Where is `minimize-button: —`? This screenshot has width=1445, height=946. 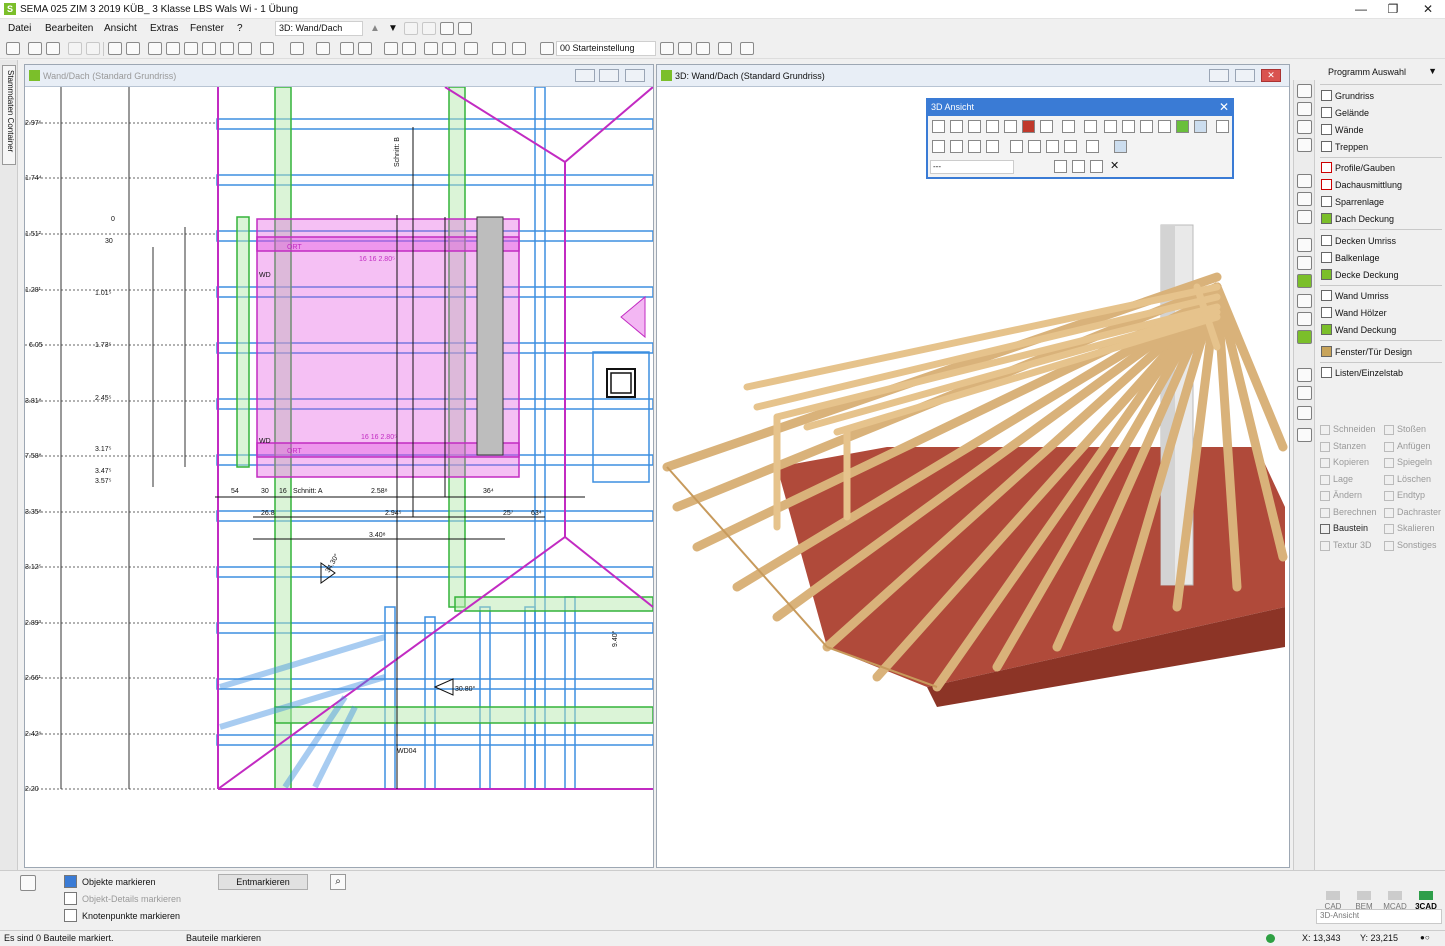 minimize-button: — is located at coordinates (1361, 9).